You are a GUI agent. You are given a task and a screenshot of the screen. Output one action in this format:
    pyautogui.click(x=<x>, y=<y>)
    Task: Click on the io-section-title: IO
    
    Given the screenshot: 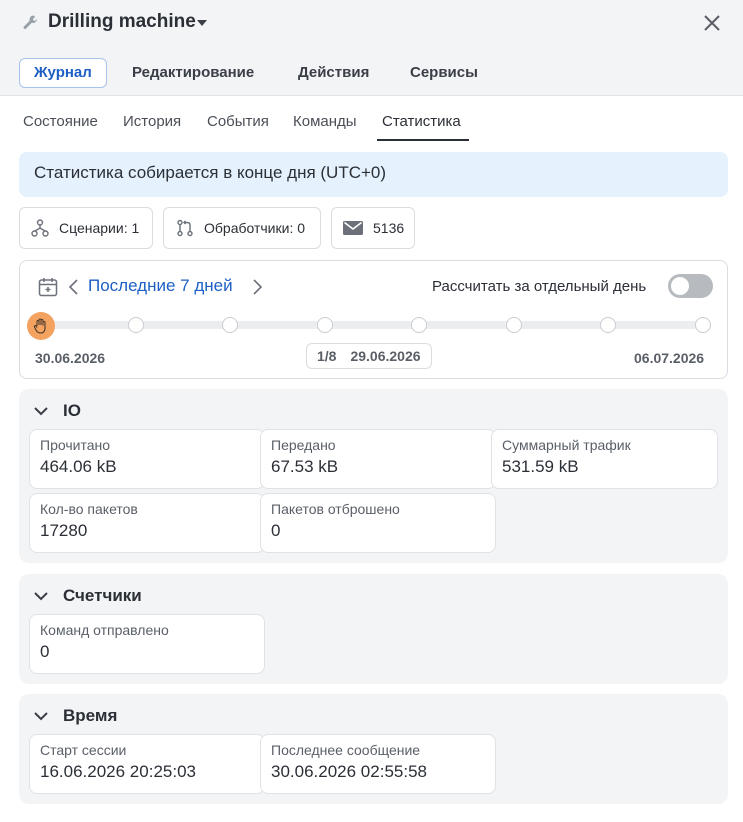 What is the action you would take?
    pyautogui.click(x=72, y=410)
    